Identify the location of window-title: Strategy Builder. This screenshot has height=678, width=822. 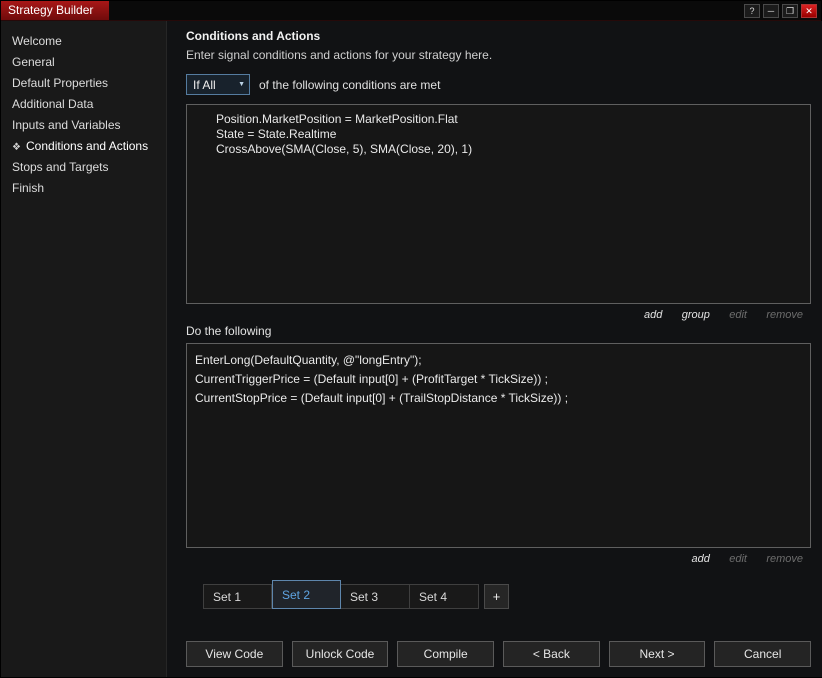
(55, 10).